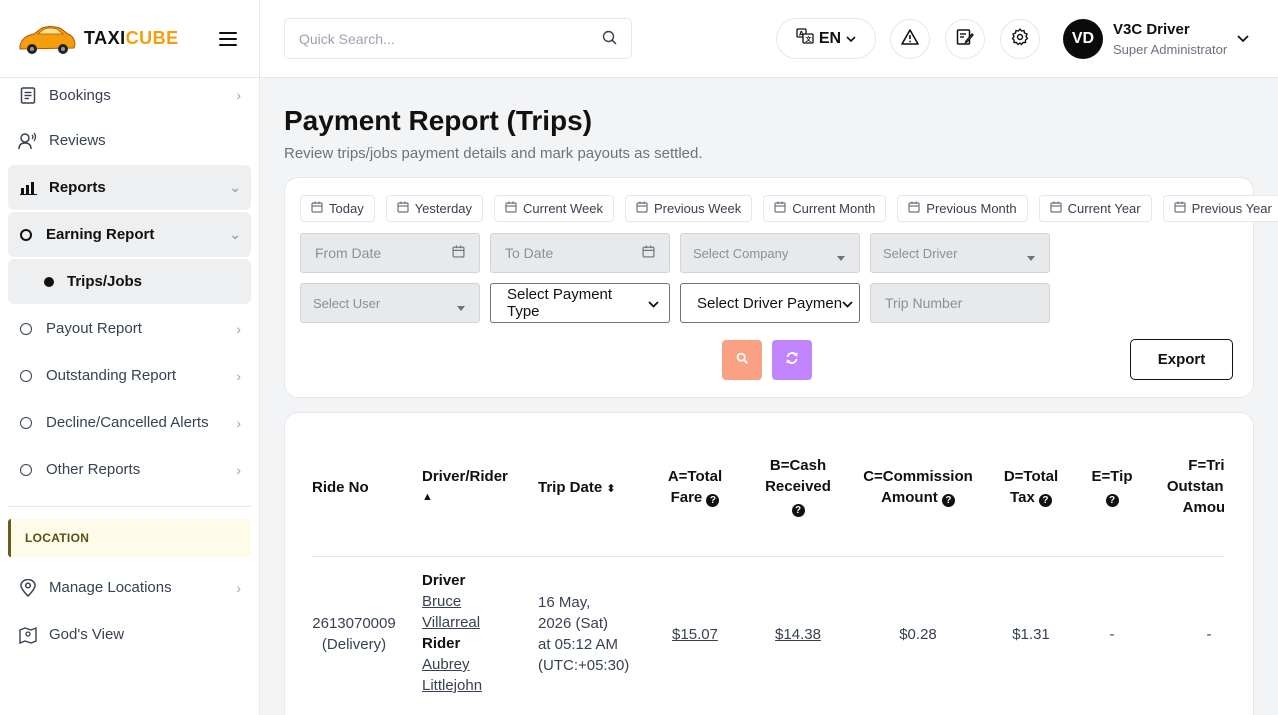 The height and width of the screenshot is (715, 1278). Describe the element at coordinates (340, 487) in the screenshot. I see `col-ride-no: Ride No` at that location.